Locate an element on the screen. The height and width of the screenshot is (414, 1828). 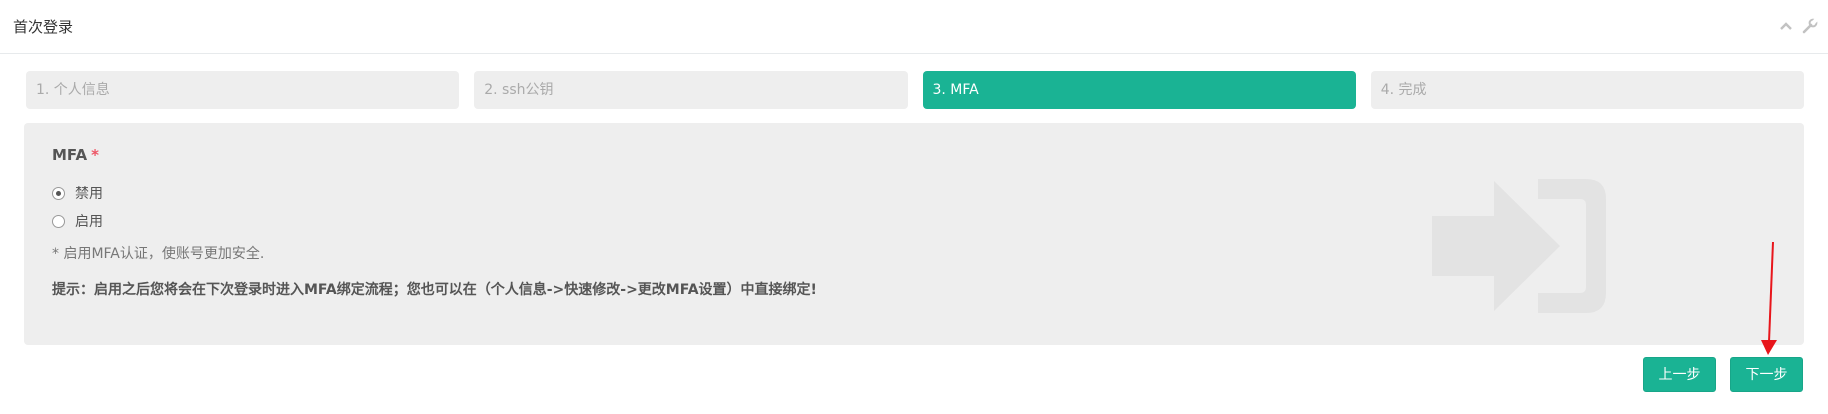
radio-enable is located at coordinates (58, 221).